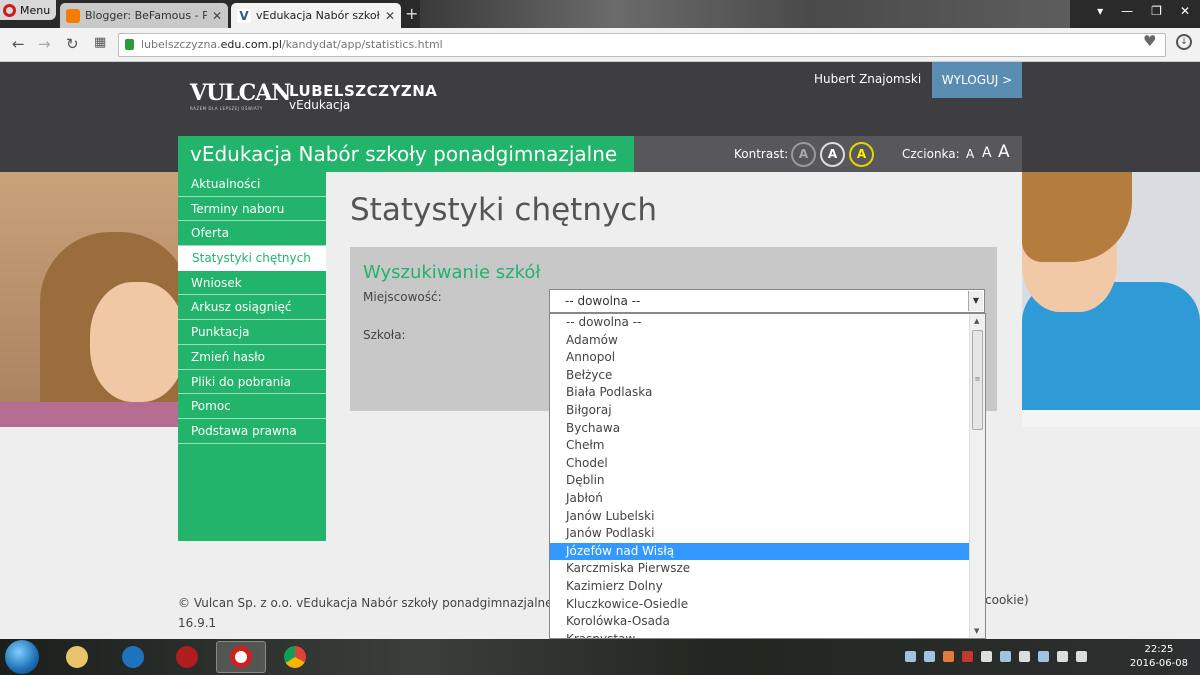 This screenshot has height=675, width=1200. Describe the element at coordinates (411, 13) in the screenshot. I see `new-tab-button: +` at that location.